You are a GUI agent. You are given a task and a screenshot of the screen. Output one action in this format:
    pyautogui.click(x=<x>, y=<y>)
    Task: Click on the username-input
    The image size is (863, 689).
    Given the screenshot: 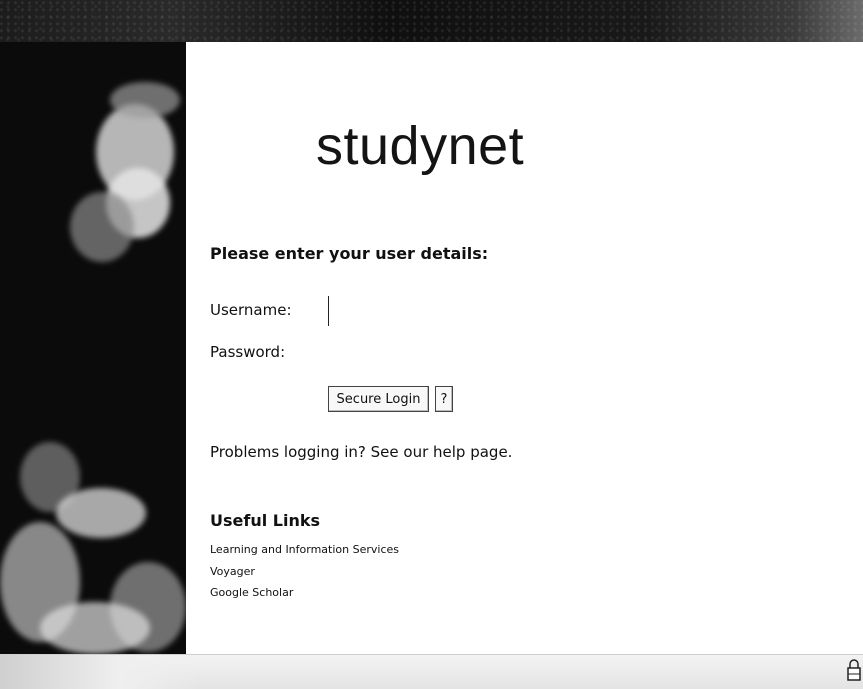 What is the action you would take?
    pyautogui.click(x=428, y=311)
    